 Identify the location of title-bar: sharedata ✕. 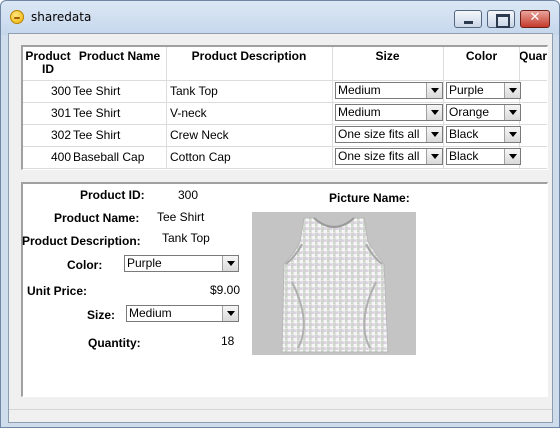
(280, 18).